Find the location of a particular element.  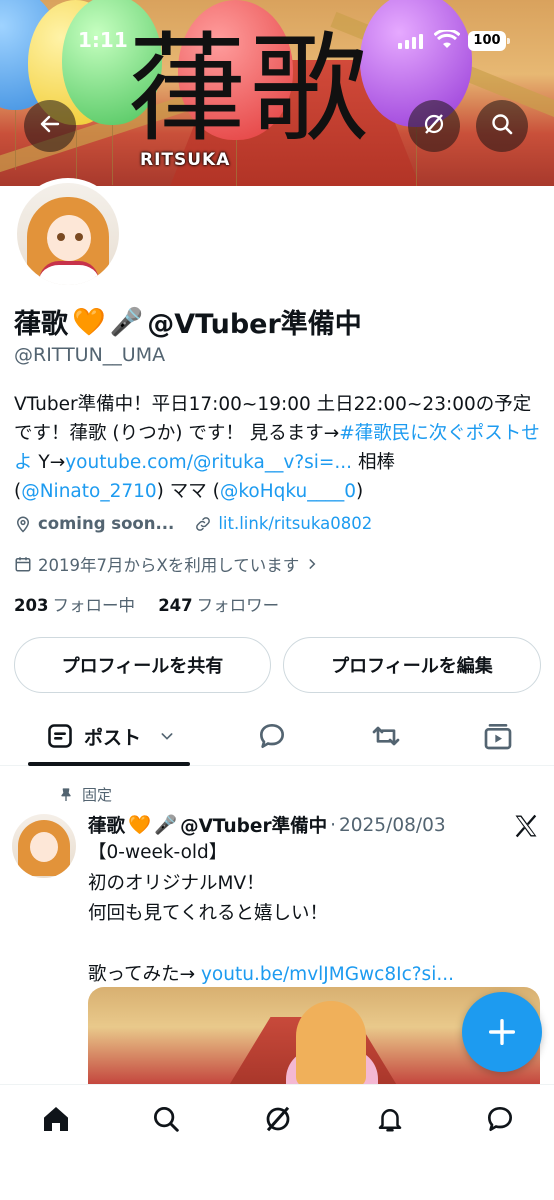

following-label: フォロー中 is located at coordinates (93, 605).